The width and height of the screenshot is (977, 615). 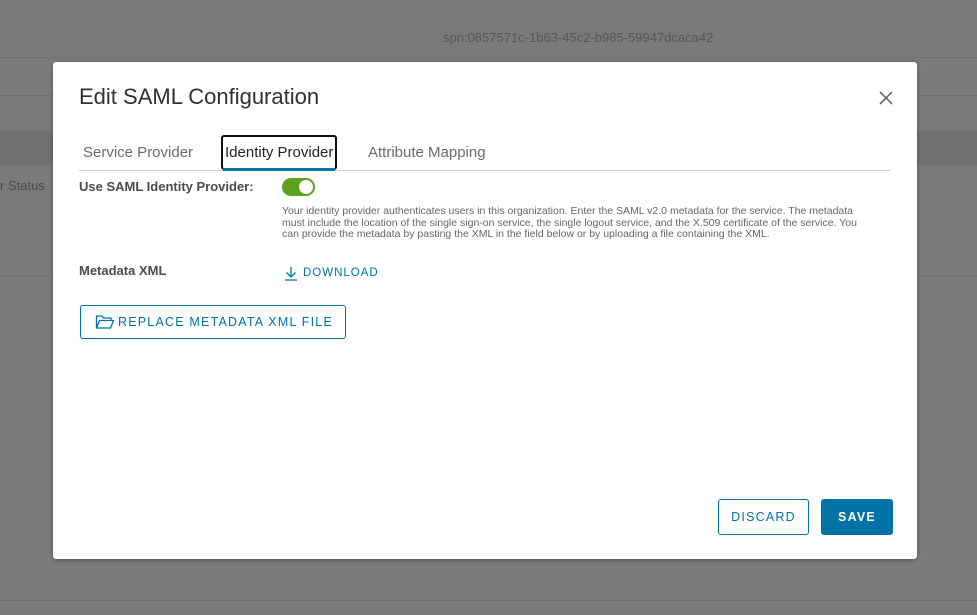 What do you see at coordinates (22, 185) in the screenshot?
I see `background-status-text: r Status` at bounding box center [22, 185].